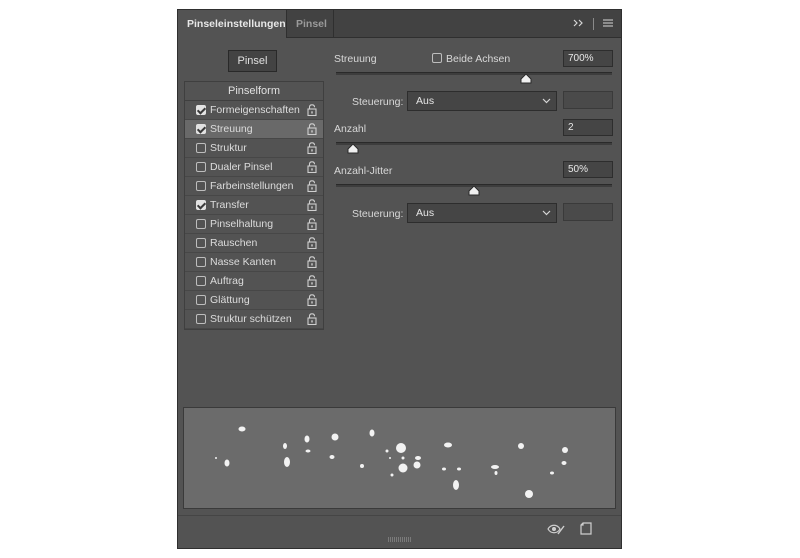 This screenshot has width=800, height=558. Describe the element at coordinates (230, 300) in the screenshot. I see `brush-option-label: Glättung` at that location.